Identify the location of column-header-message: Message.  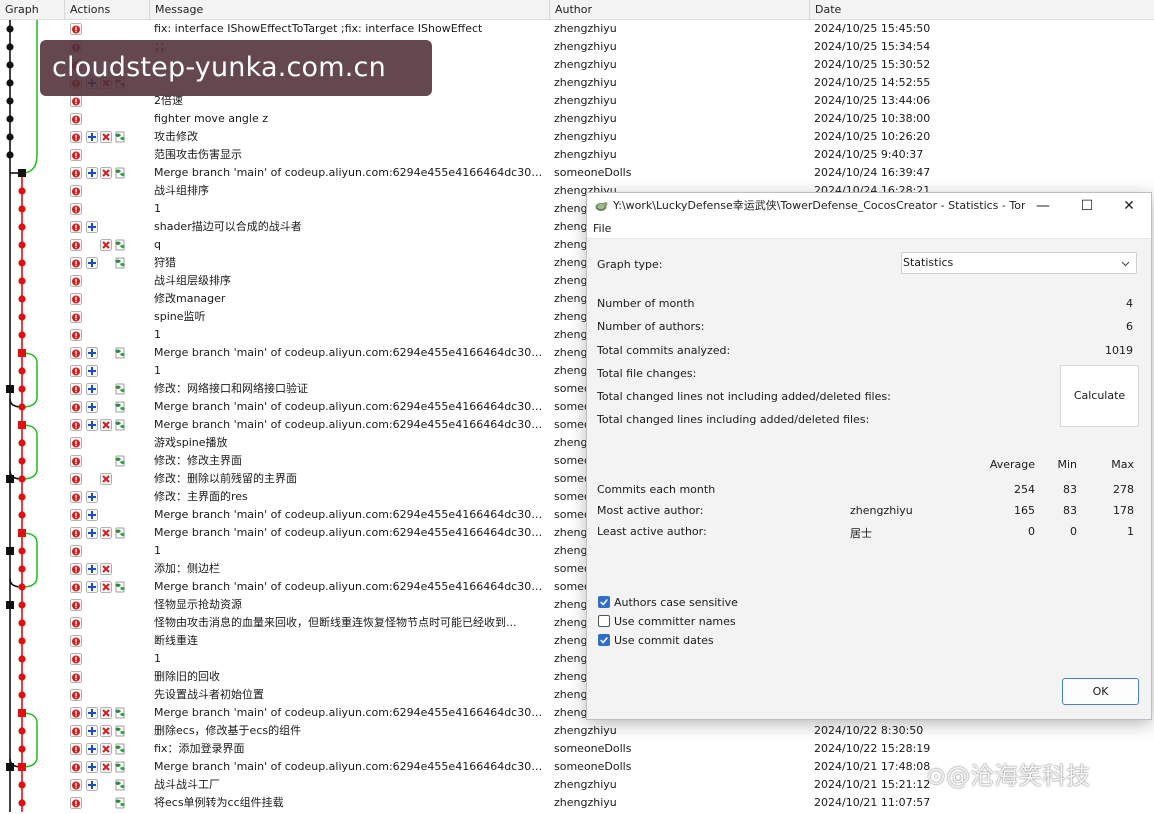
(350, 10).